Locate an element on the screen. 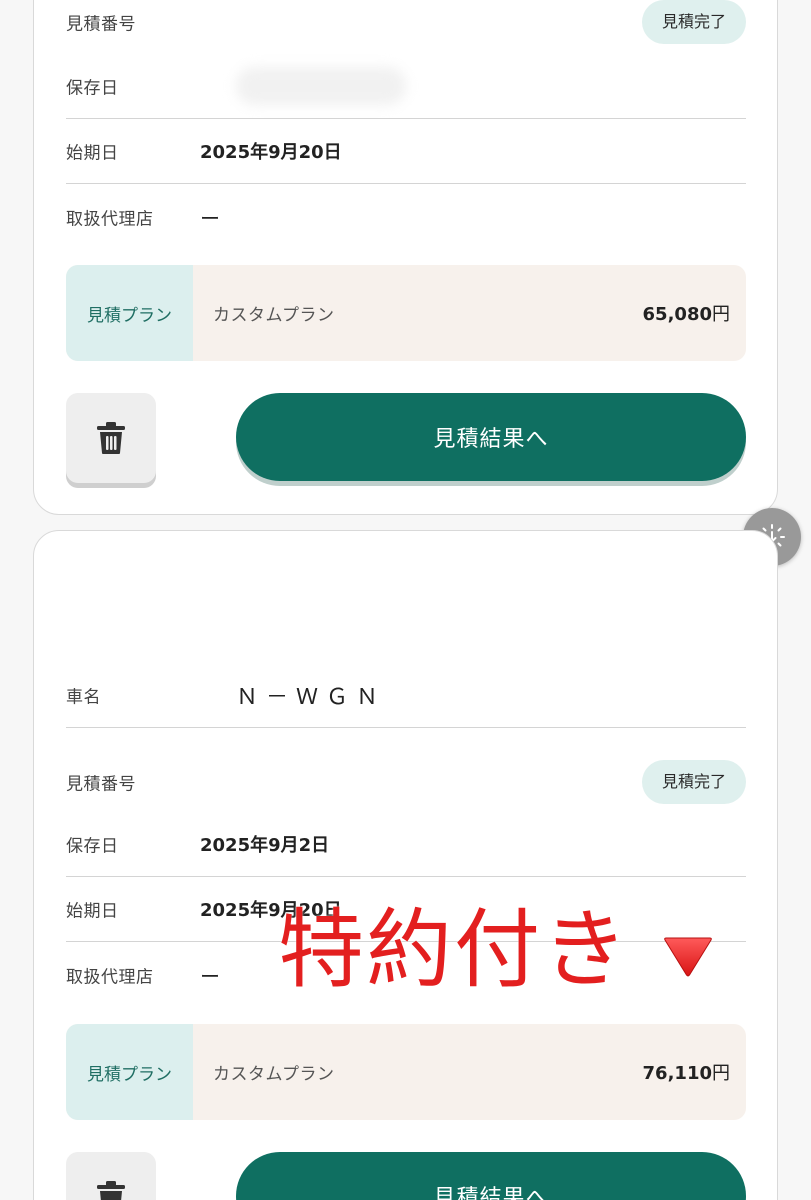 The image size is (811, 1200). start-date-row: 始期日 2025年9月20日 is located at coordinates (406, 151).